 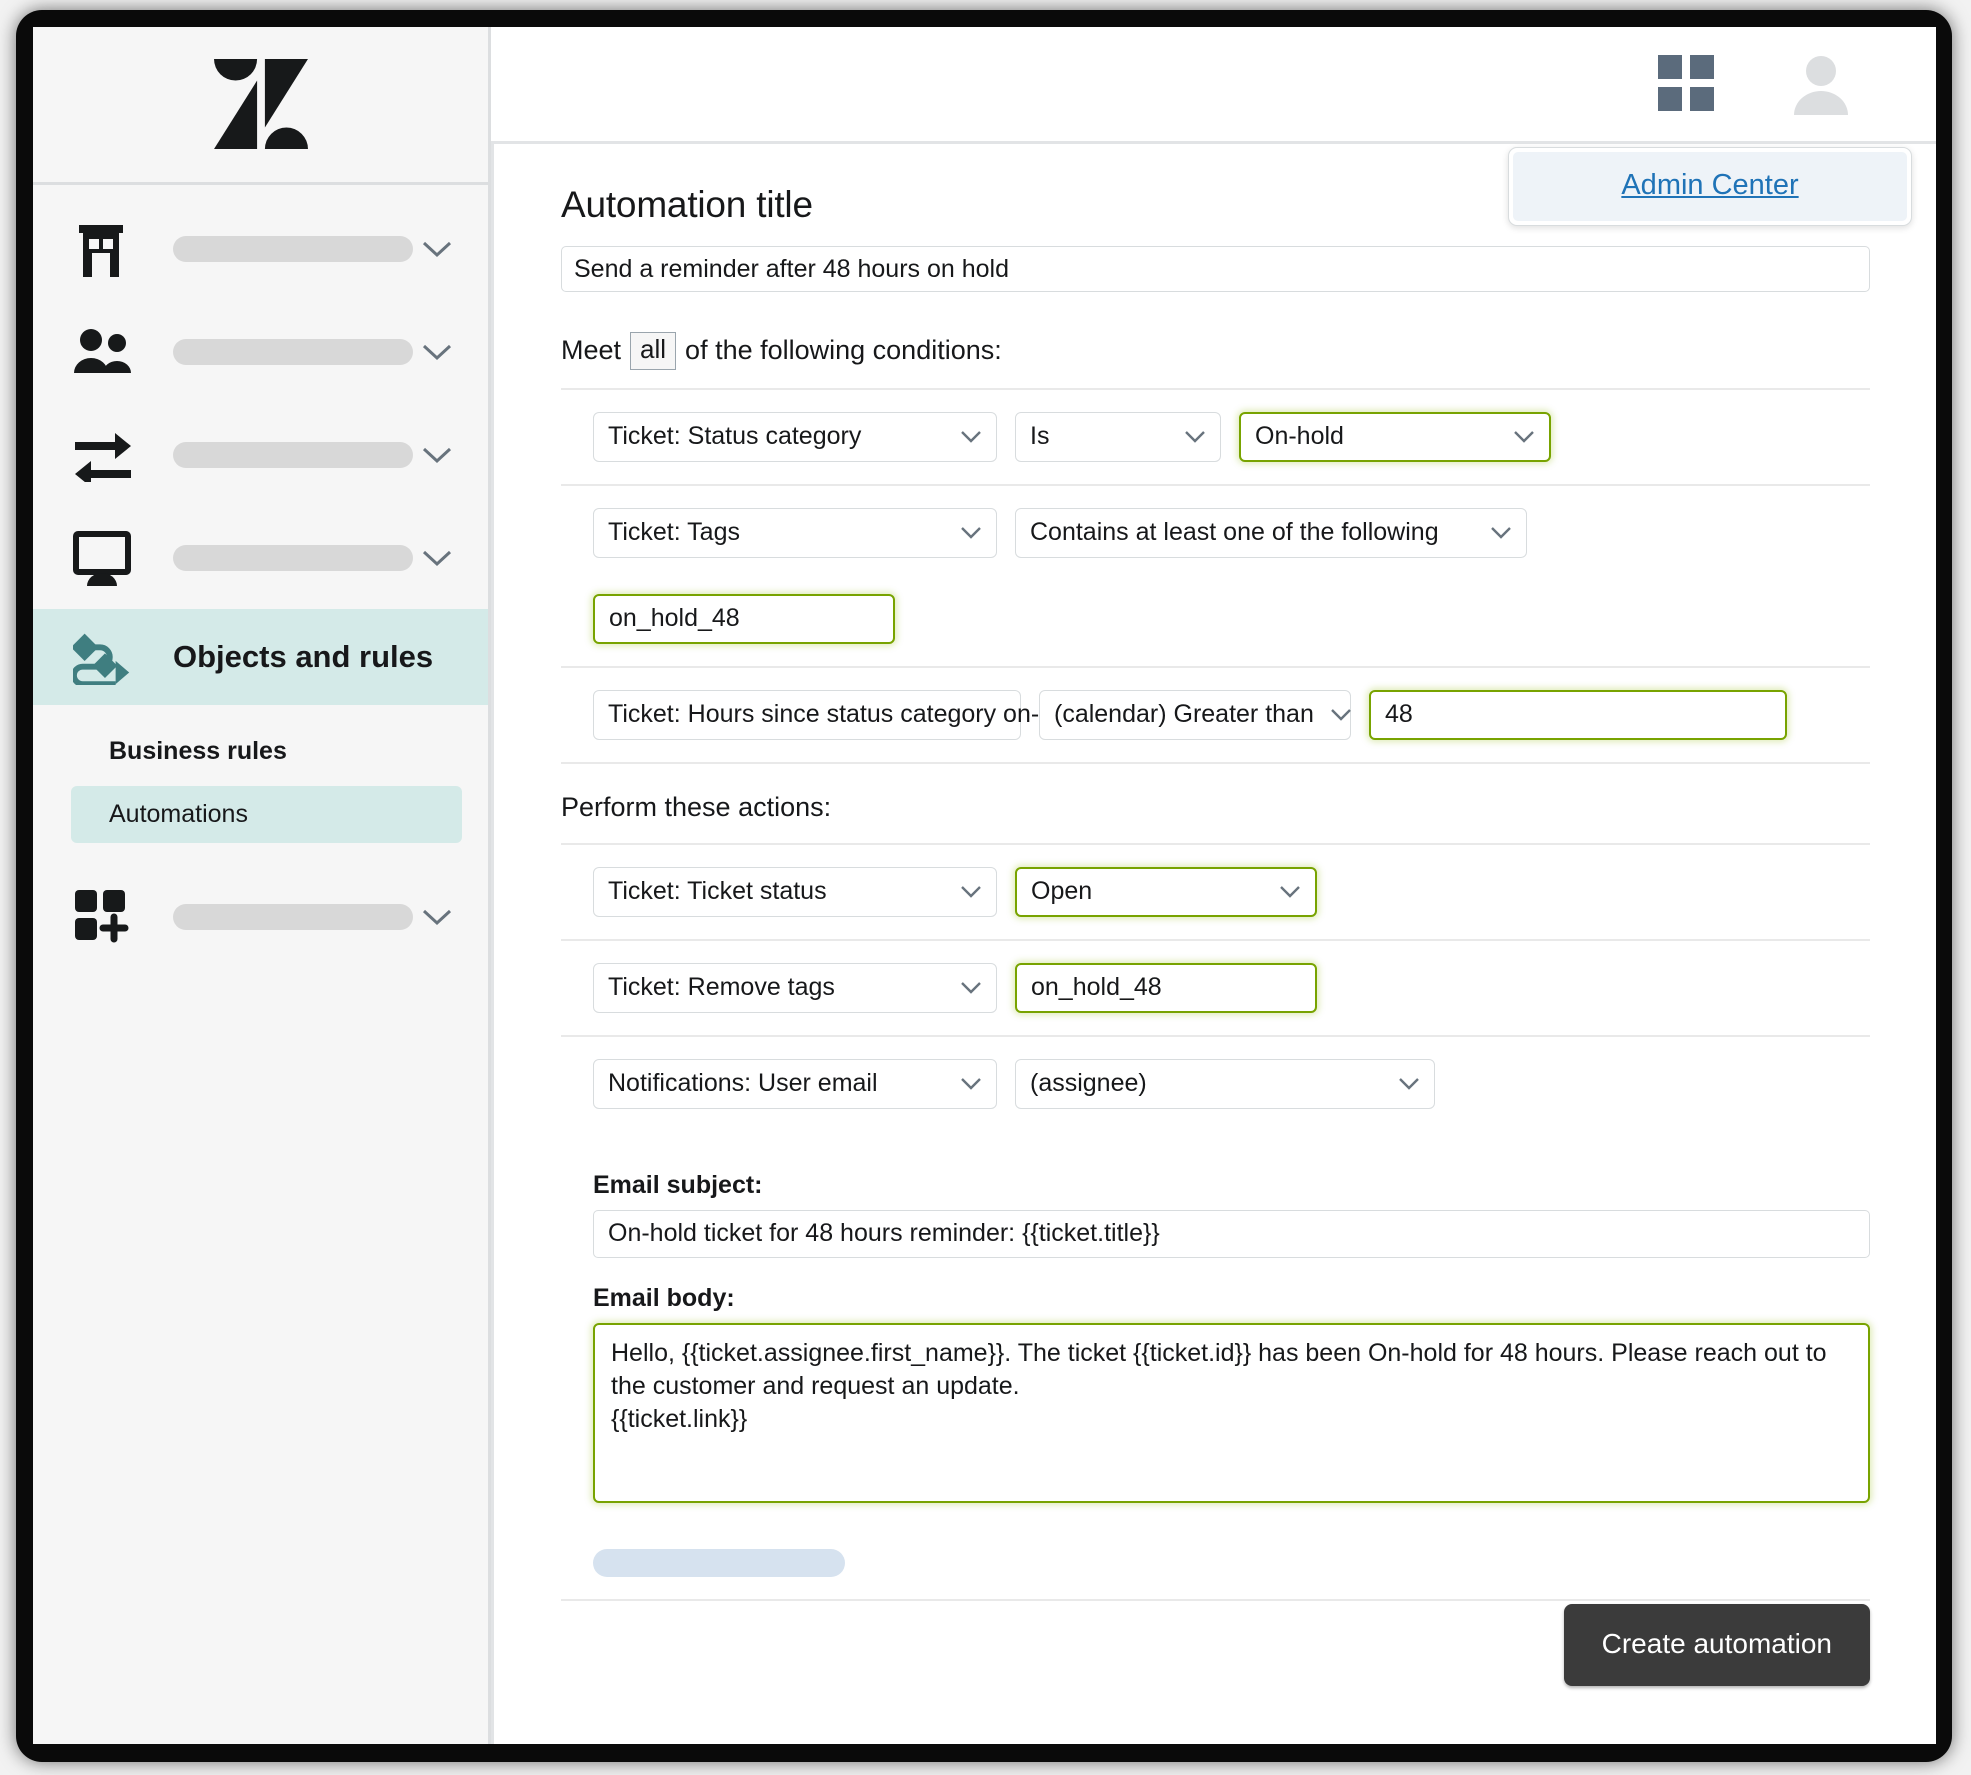 What do you see at coordinates (1184, 714) in the screenshot?
I see `condition-operator-value: (calendar) Greater than` at bounding box center [1184, 714].